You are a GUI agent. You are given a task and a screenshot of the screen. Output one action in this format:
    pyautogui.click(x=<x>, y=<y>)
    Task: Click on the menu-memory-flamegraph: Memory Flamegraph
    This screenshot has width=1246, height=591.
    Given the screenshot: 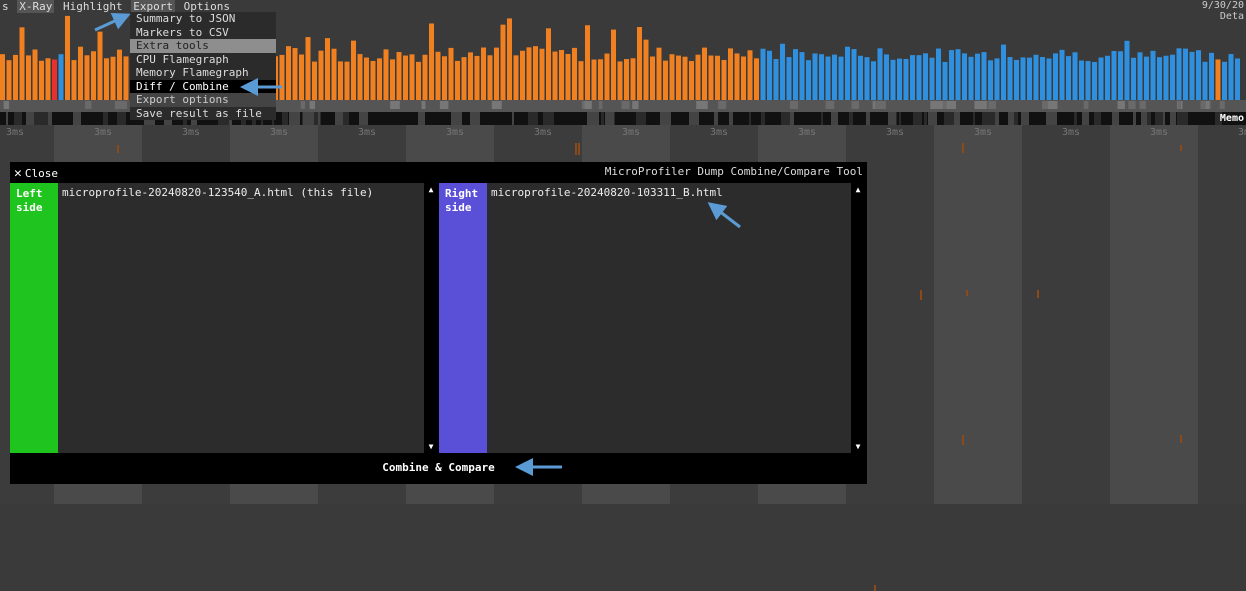 What is the action you would take?
    pyautogui.click(x=203, y=73)
    